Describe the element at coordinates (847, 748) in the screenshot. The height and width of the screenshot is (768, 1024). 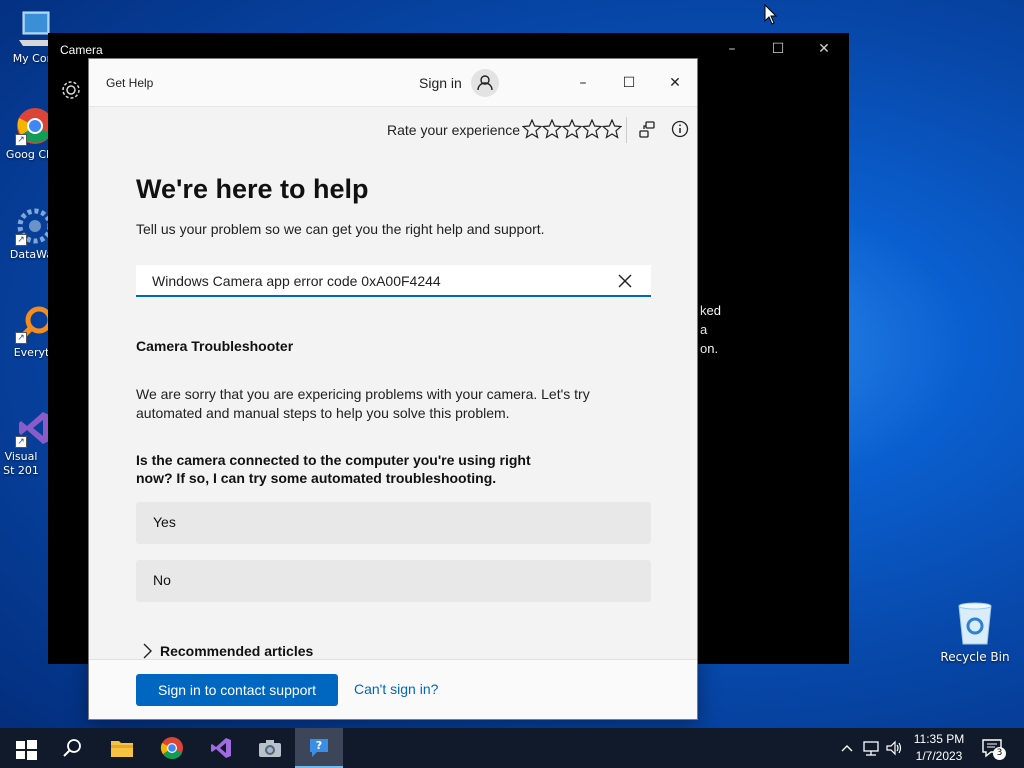
I see `show-hidden-icons-chevron-up-icon` at that location.